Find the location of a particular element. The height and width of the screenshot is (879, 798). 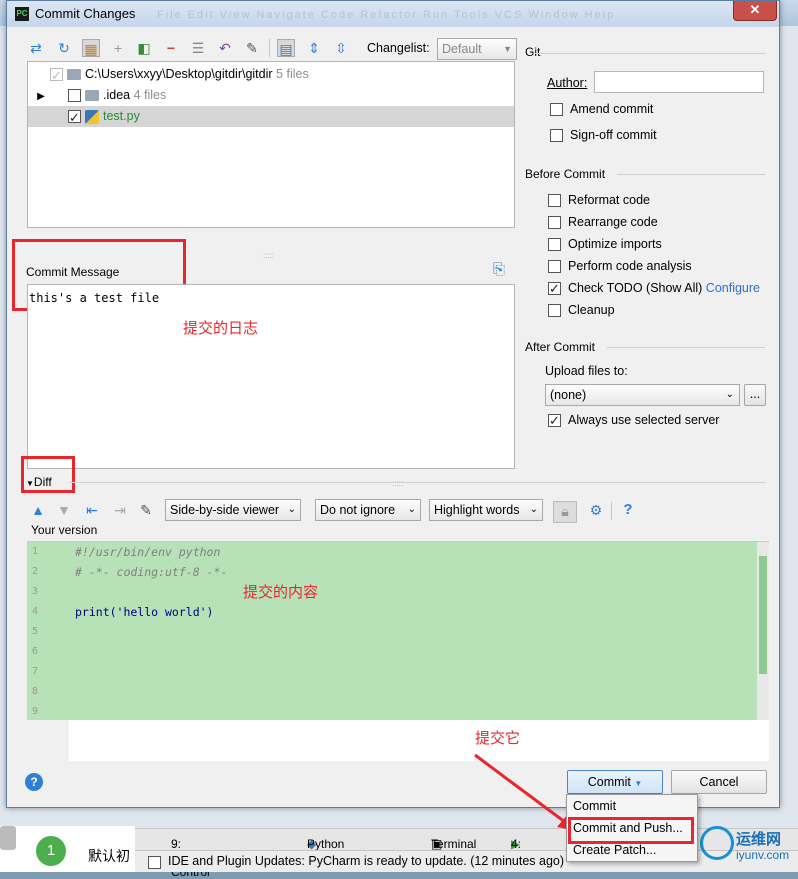

status-checkbox is located at coordinates (154, 863).